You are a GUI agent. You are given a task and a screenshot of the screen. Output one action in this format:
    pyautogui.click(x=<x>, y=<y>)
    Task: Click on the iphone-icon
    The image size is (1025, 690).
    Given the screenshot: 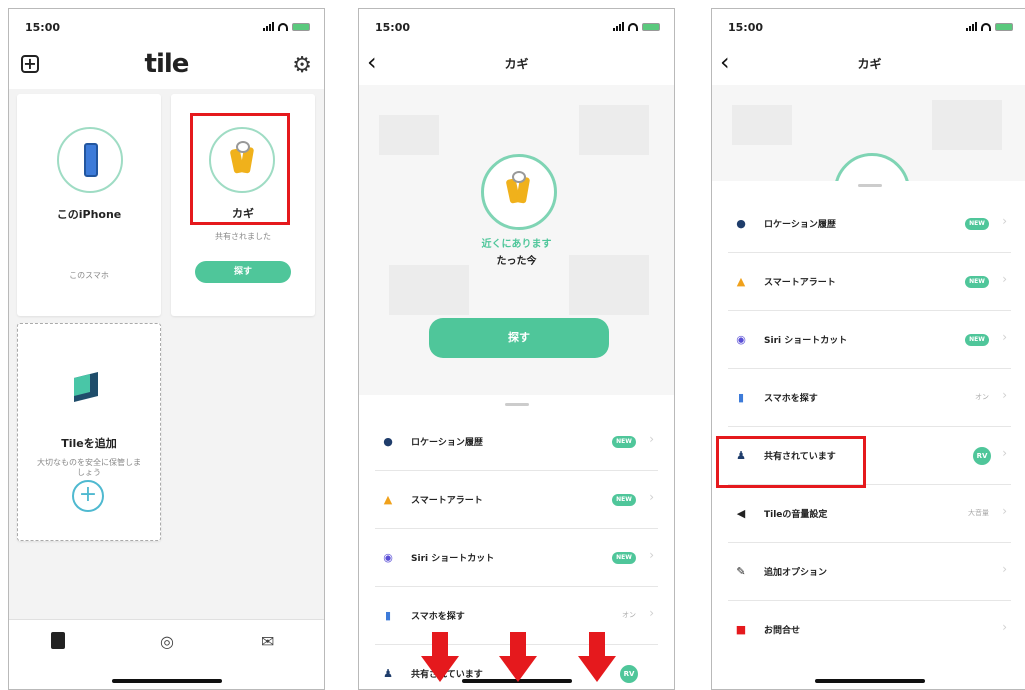 What is the action you would take?
    pyautogui.click(x=91, y=160)
    